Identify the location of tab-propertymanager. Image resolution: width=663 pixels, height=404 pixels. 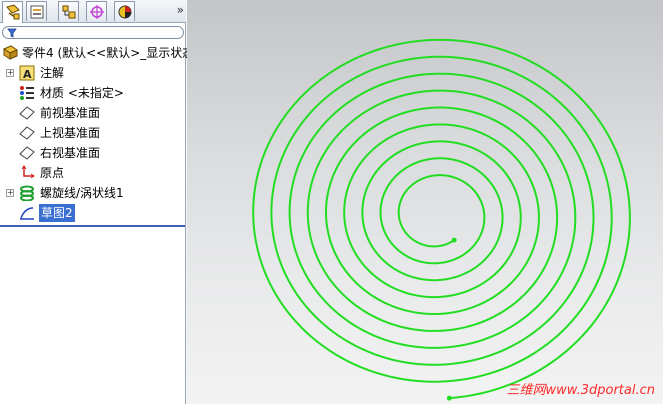
(36, 11).